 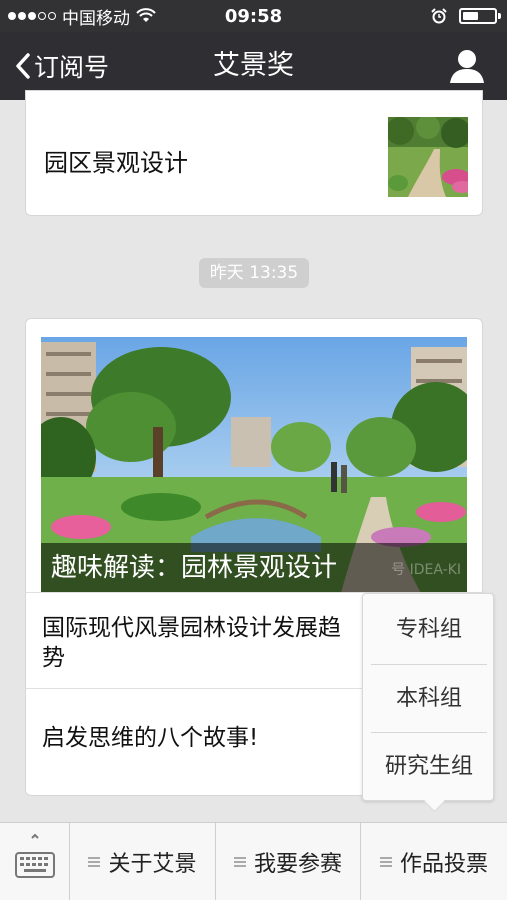 What do you see at coordinates (23, 66) in the screenshot?
I see `chevron-left-icon` at bounding box center [23, 66].